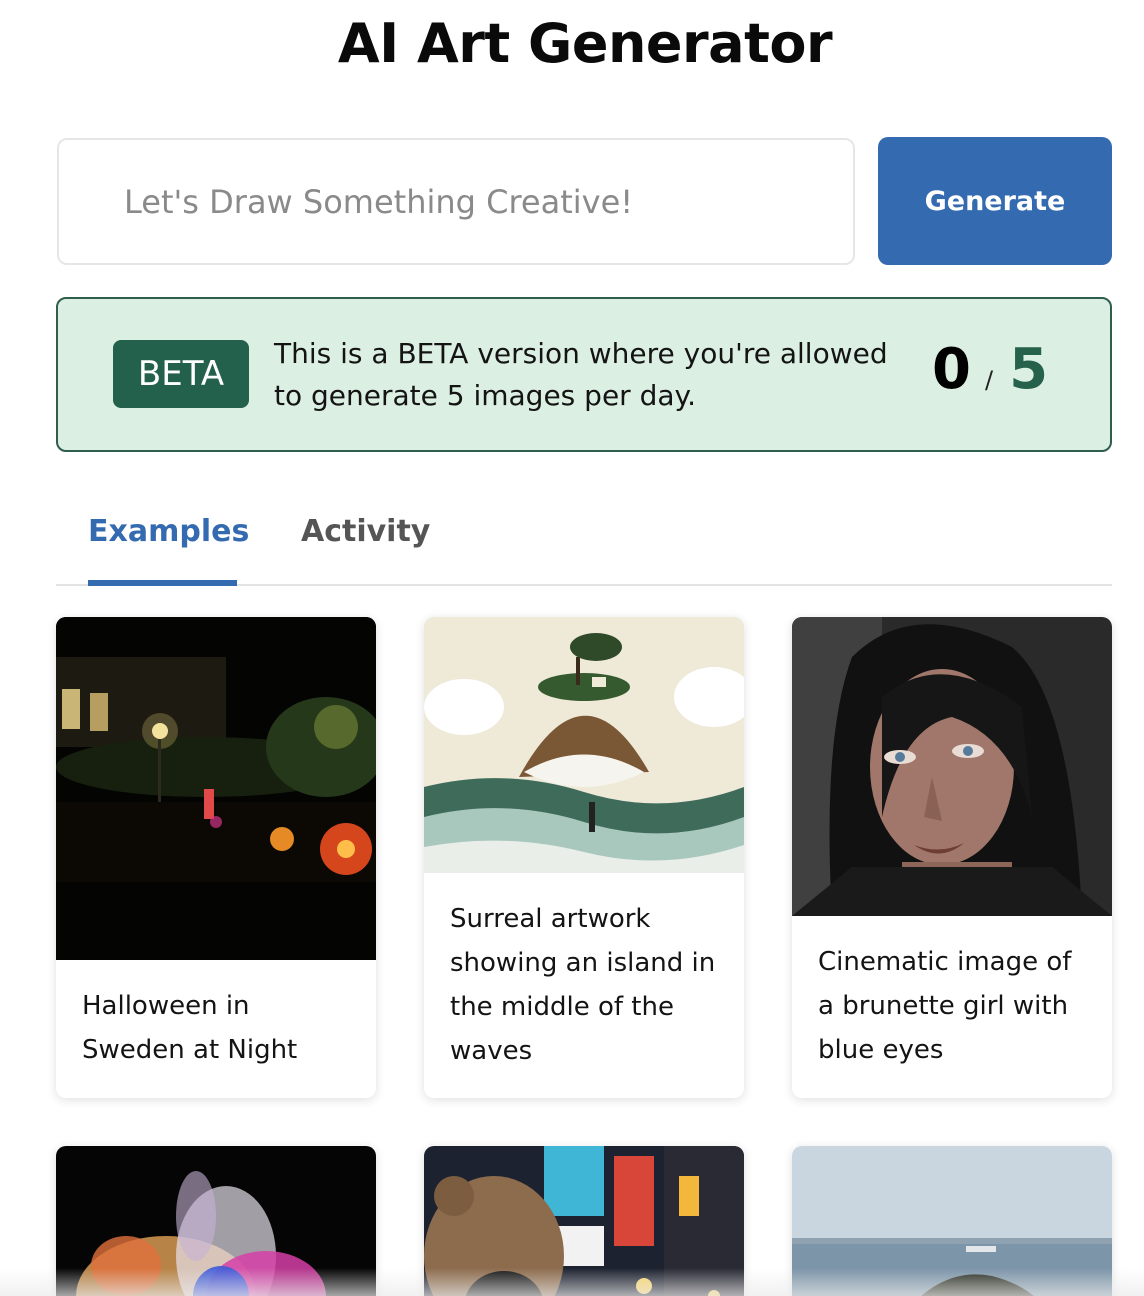 Image resolution: width=1144 pixels, height=1296 pixels. Describe the element at coordinates (168, 531) in the screenshot. I see `tab-examples: Examples` at that location.